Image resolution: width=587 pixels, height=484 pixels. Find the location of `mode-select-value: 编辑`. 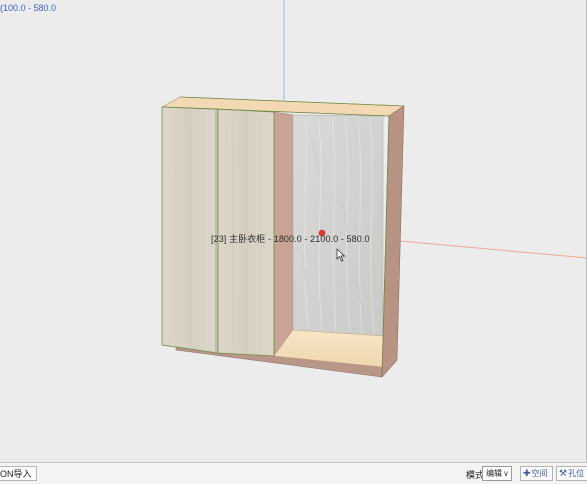

mode-select-value: 编辑 is located at coordinates (494, 473).